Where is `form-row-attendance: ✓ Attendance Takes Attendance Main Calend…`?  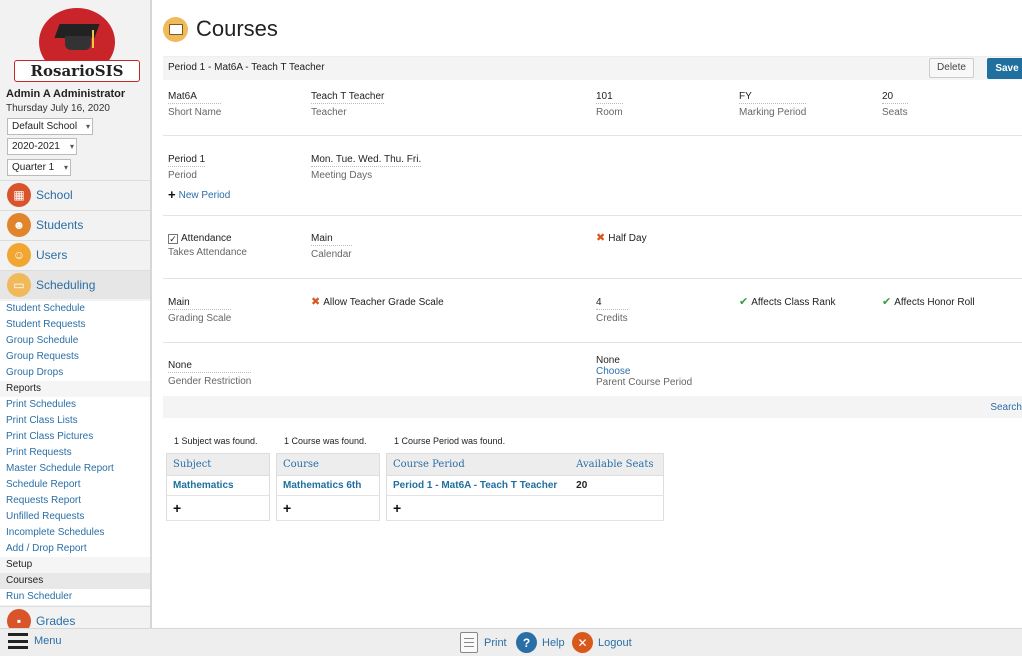
form-row-attendance: ✓ Attendance Takes Attendance Main Calend… is located at coordinates (592, 247).